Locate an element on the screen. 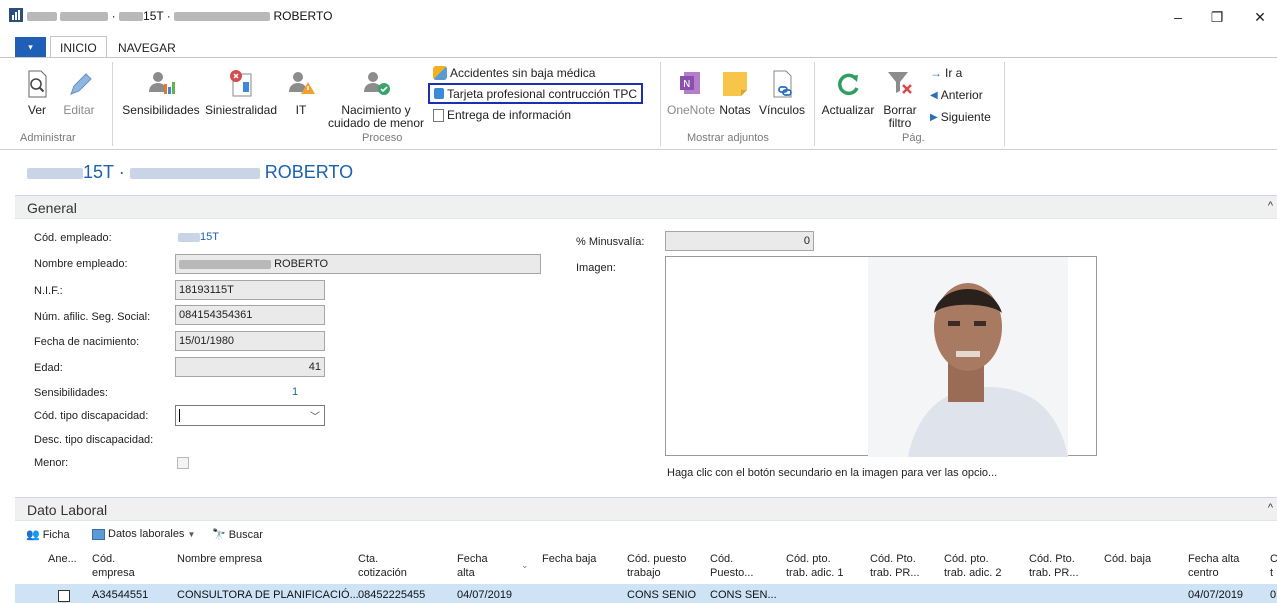 Image resolution: width=1277 pixels, height=603 pixels. siniestralidad-button: Siniestralidad is located at coordinates (241, 92).